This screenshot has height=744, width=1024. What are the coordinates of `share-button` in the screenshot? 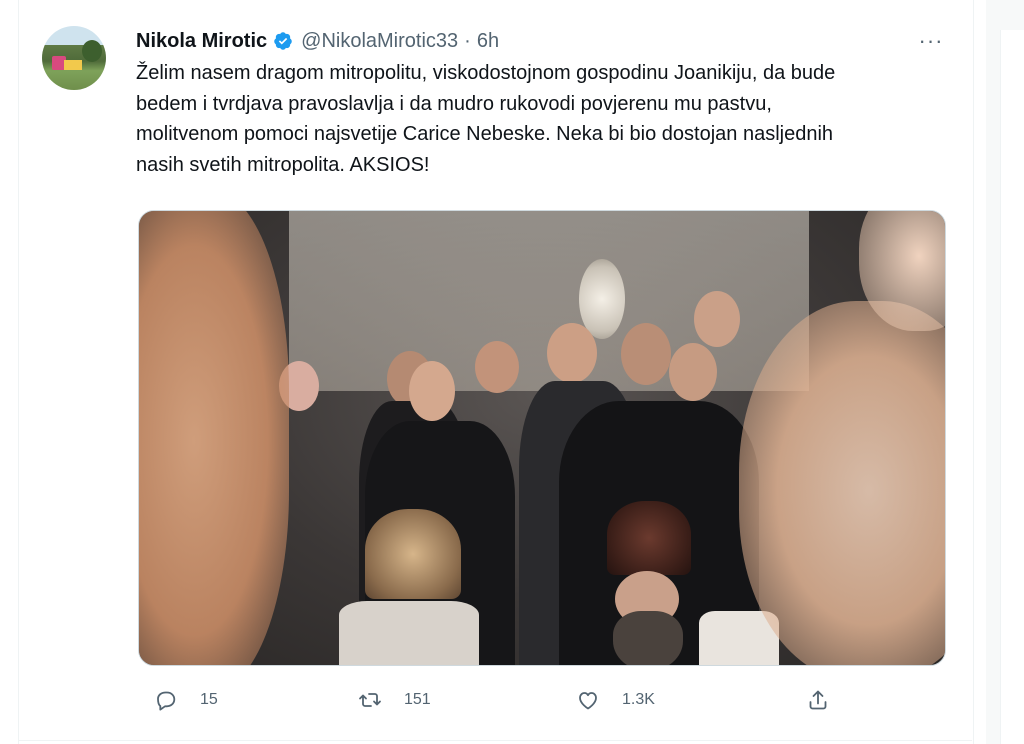 It's located at (818, 700).